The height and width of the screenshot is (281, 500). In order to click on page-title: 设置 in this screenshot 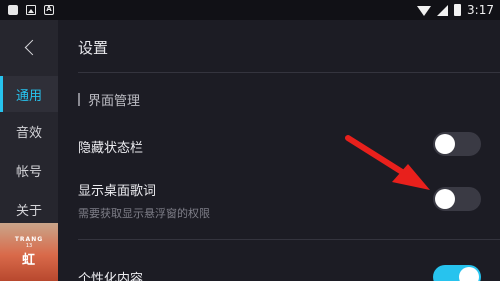, I will do `click(93, 48)`.